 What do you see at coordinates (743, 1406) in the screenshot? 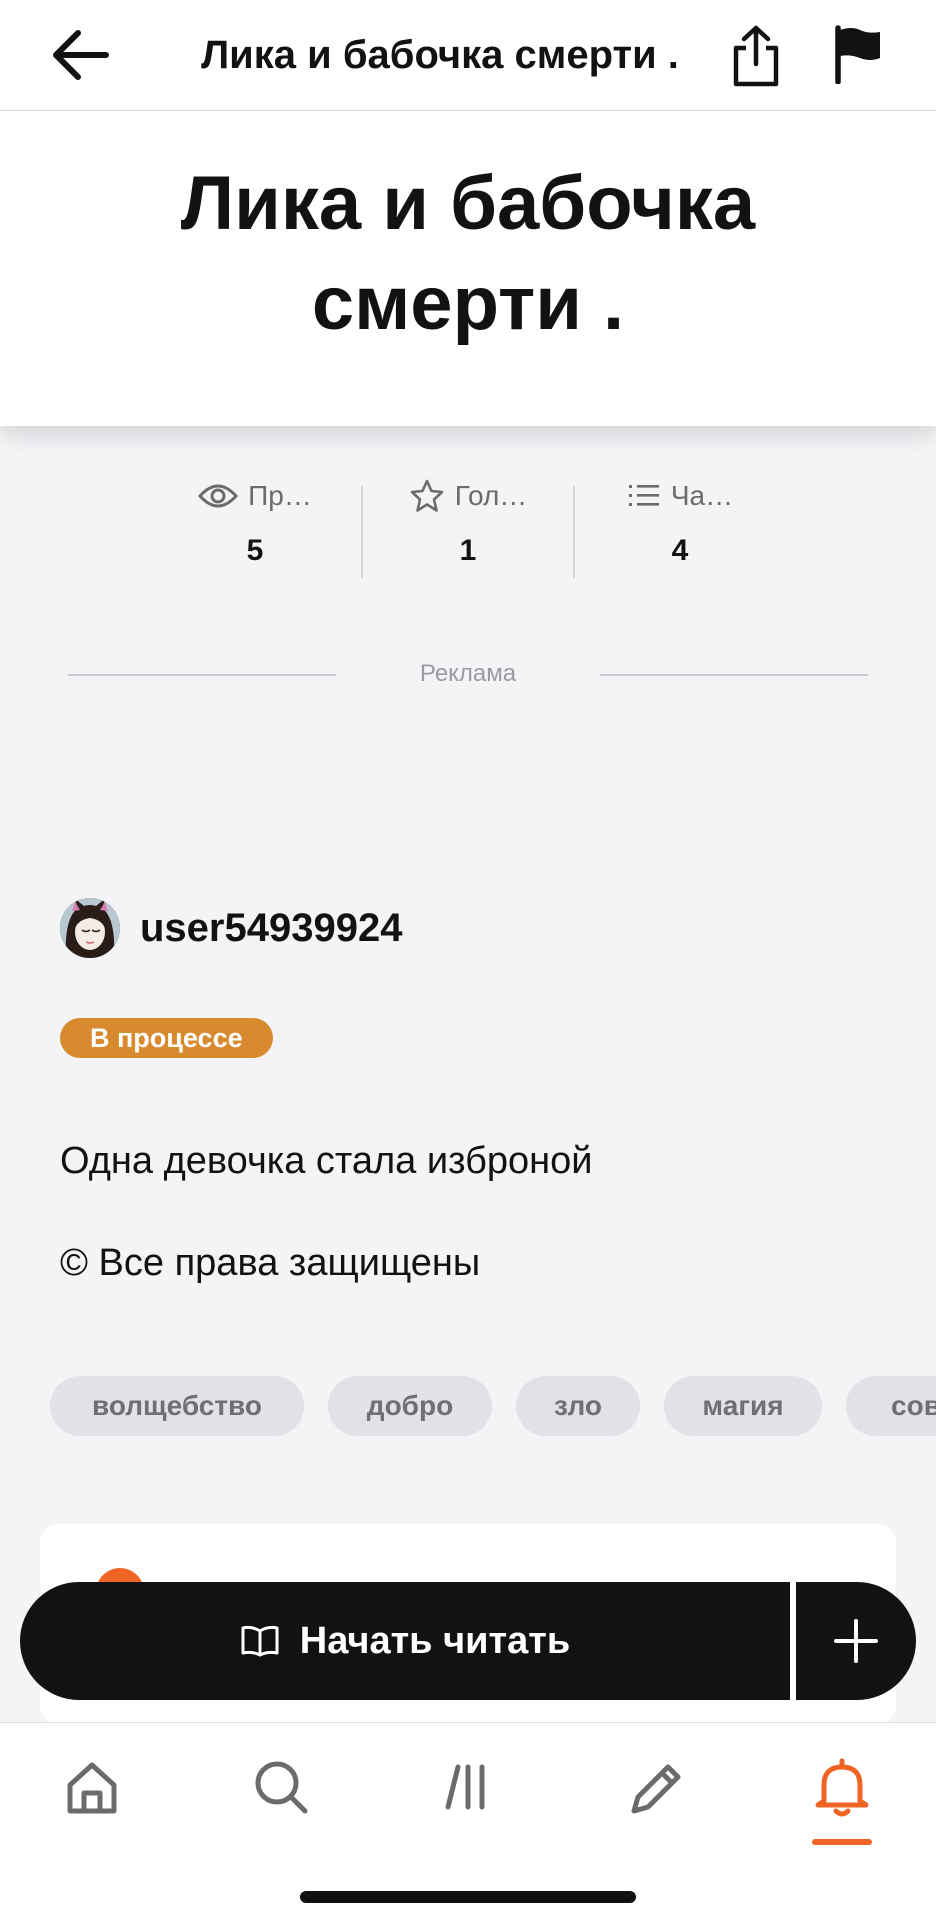
I see `tag: магия` at bounding box center [743, 1406].